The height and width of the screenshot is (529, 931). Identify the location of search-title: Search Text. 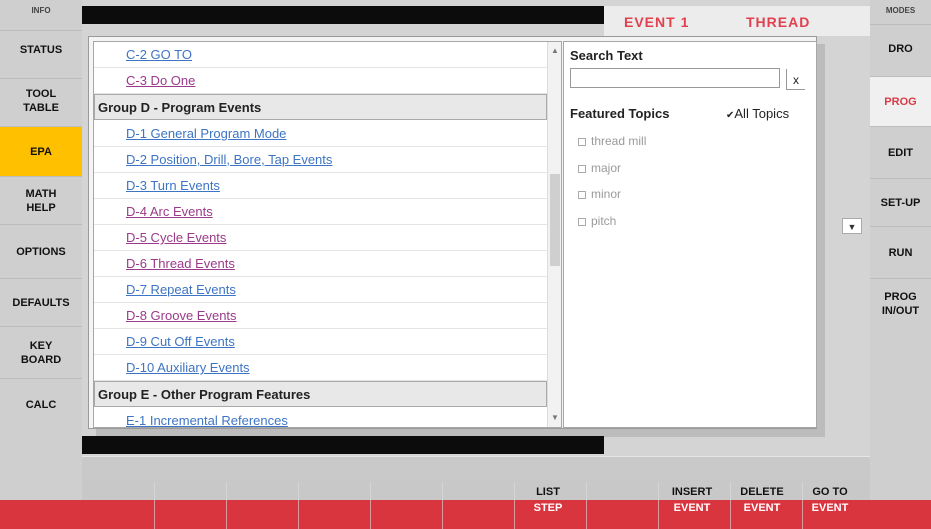
(606, 55).